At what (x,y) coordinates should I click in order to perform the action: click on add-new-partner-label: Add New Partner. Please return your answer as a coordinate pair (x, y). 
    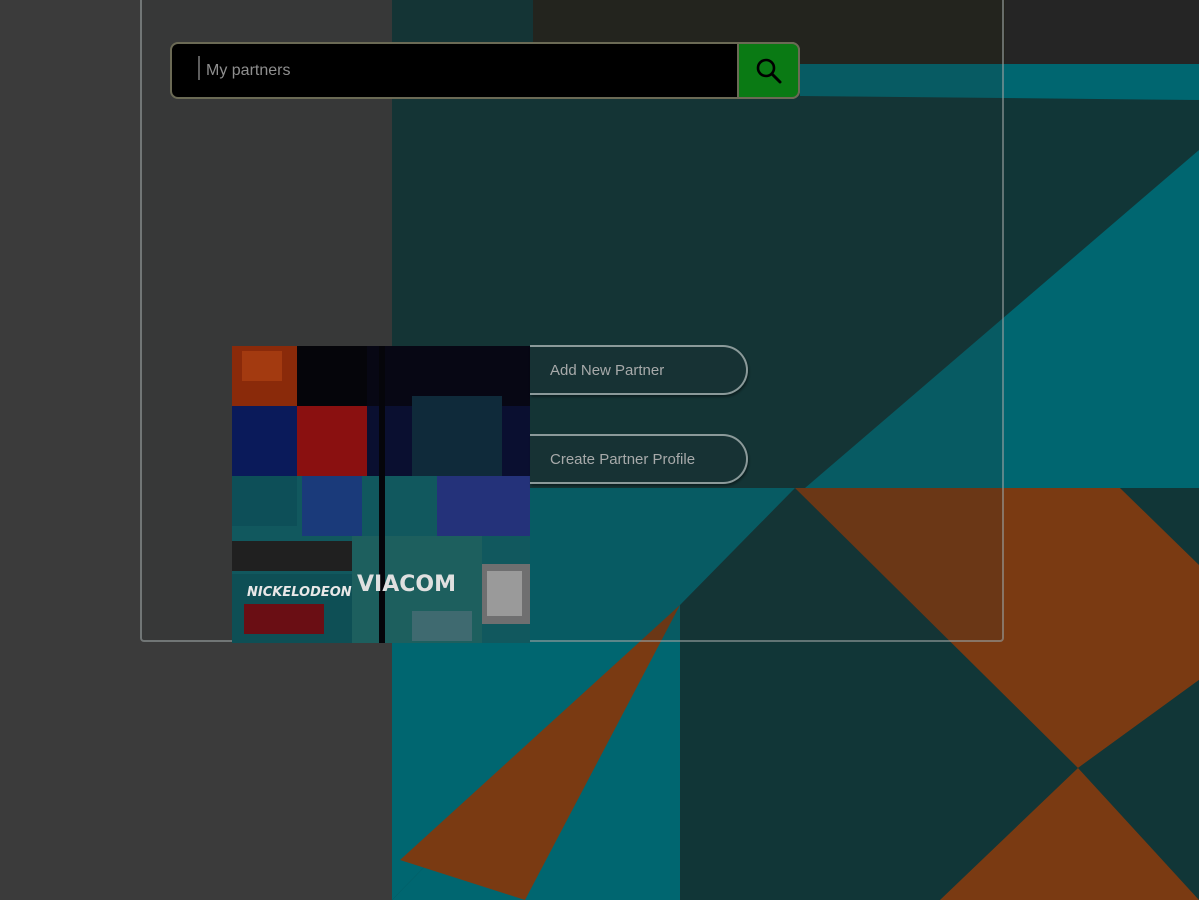
    Looking at the image, I should click on (607, 370).